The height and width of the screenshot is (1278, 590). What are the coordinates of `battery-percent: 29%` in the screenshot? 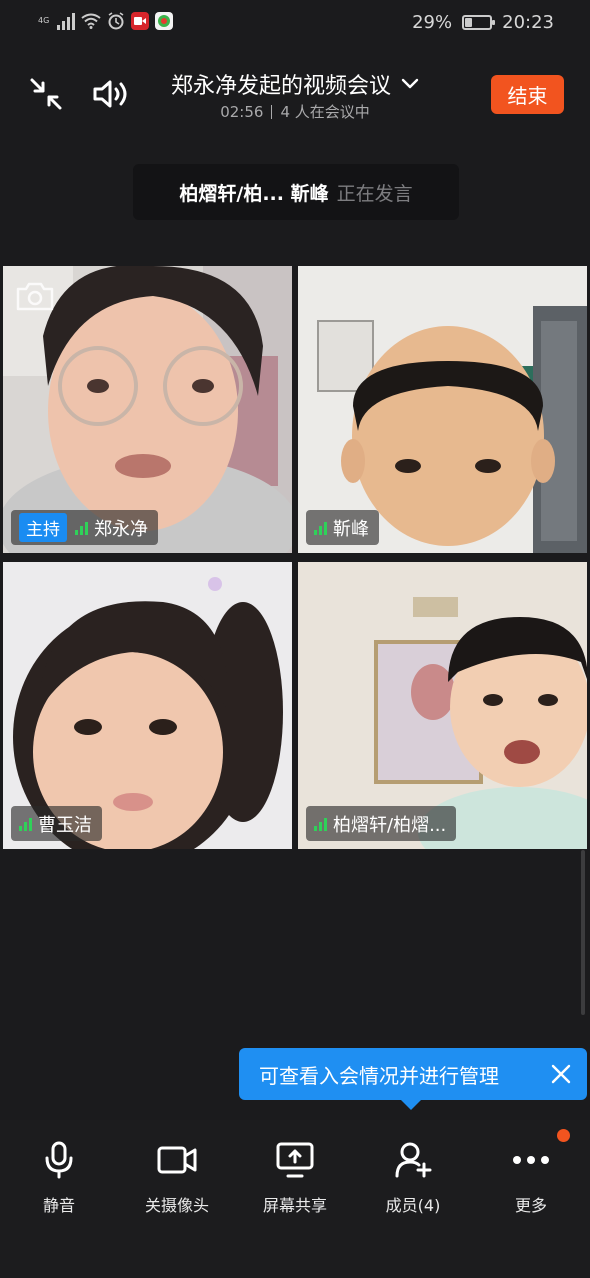 It's located at (432, 22).